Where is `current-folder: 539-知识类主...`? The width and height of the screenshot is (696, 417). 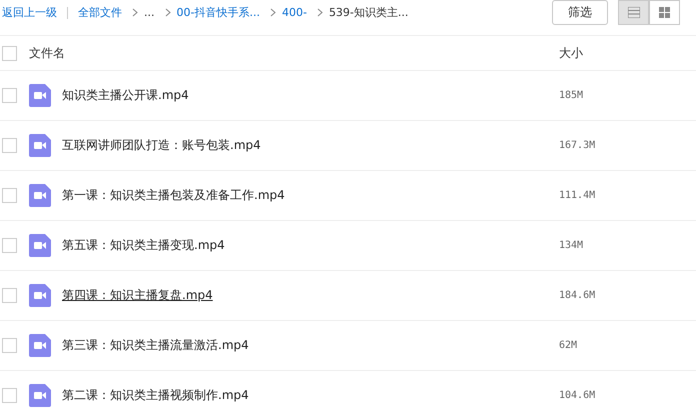 current-folder: 539-知识类主... is located at coordinates (368, 12).